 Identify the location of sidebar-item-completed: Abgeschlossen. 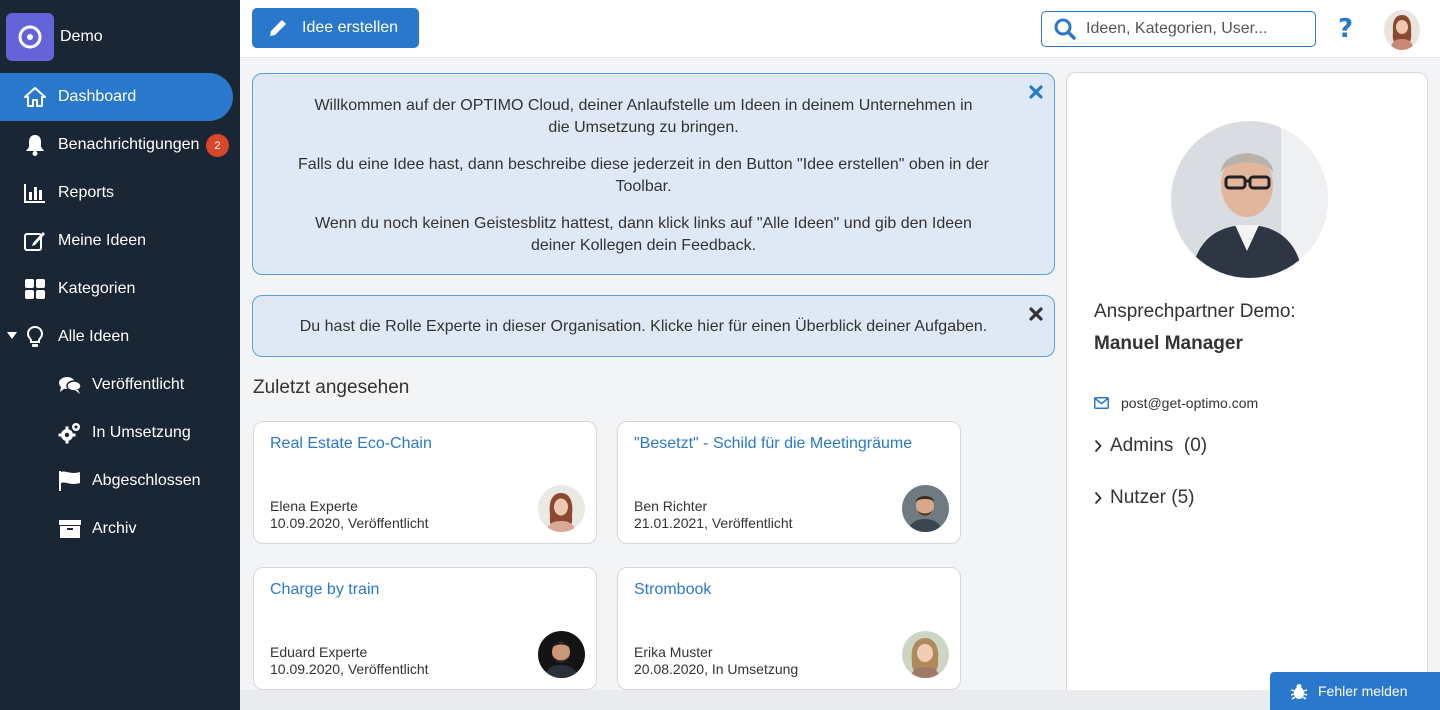
(120, 481).